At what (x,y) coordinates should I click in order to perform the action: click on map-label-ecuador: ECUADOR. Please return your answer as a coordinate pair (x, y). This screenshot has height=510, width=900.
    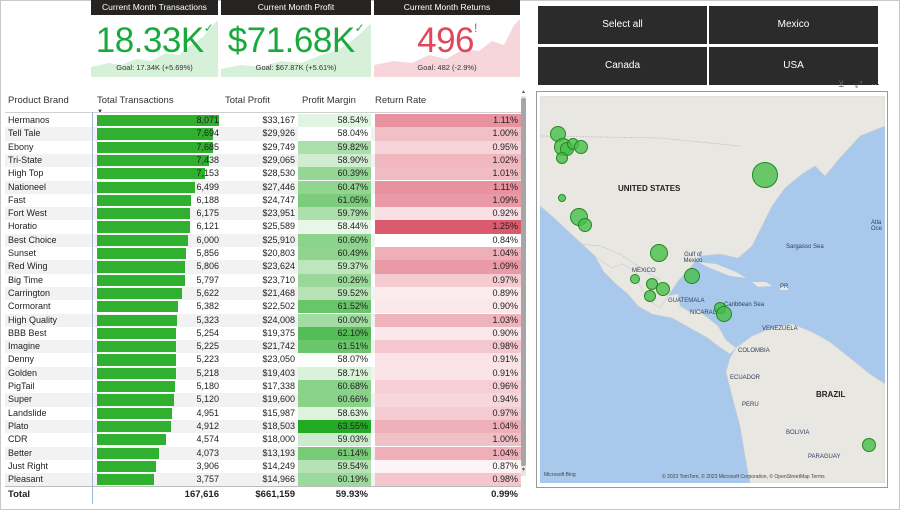
    Looking at the image, I should click on (745, 378).